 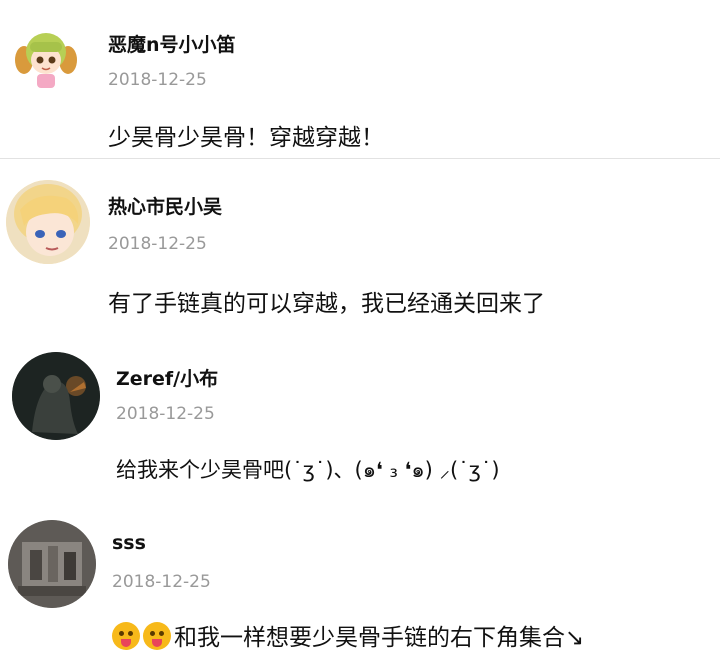 What do you see at coordinates (165, 205) in the screenshot?
I see `username: 热心市民小吴` at bounding box center [165, 205].